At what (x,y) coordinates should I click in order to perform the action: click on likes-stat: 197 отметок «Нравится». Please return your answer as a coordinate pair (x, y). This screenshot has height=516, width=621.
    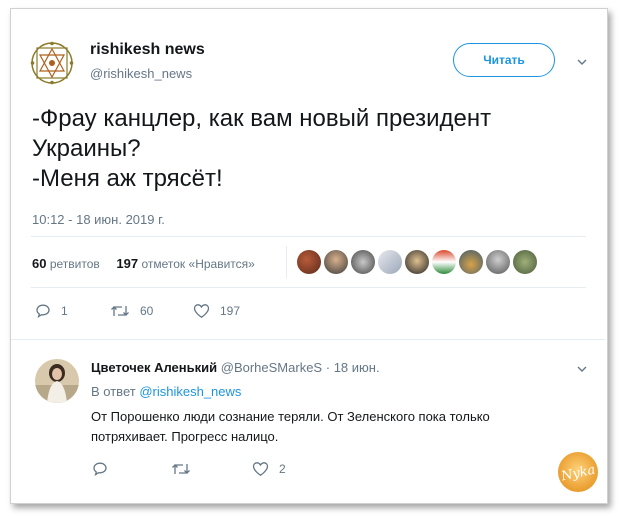
    Looking at the image, I should click on (185, 263).